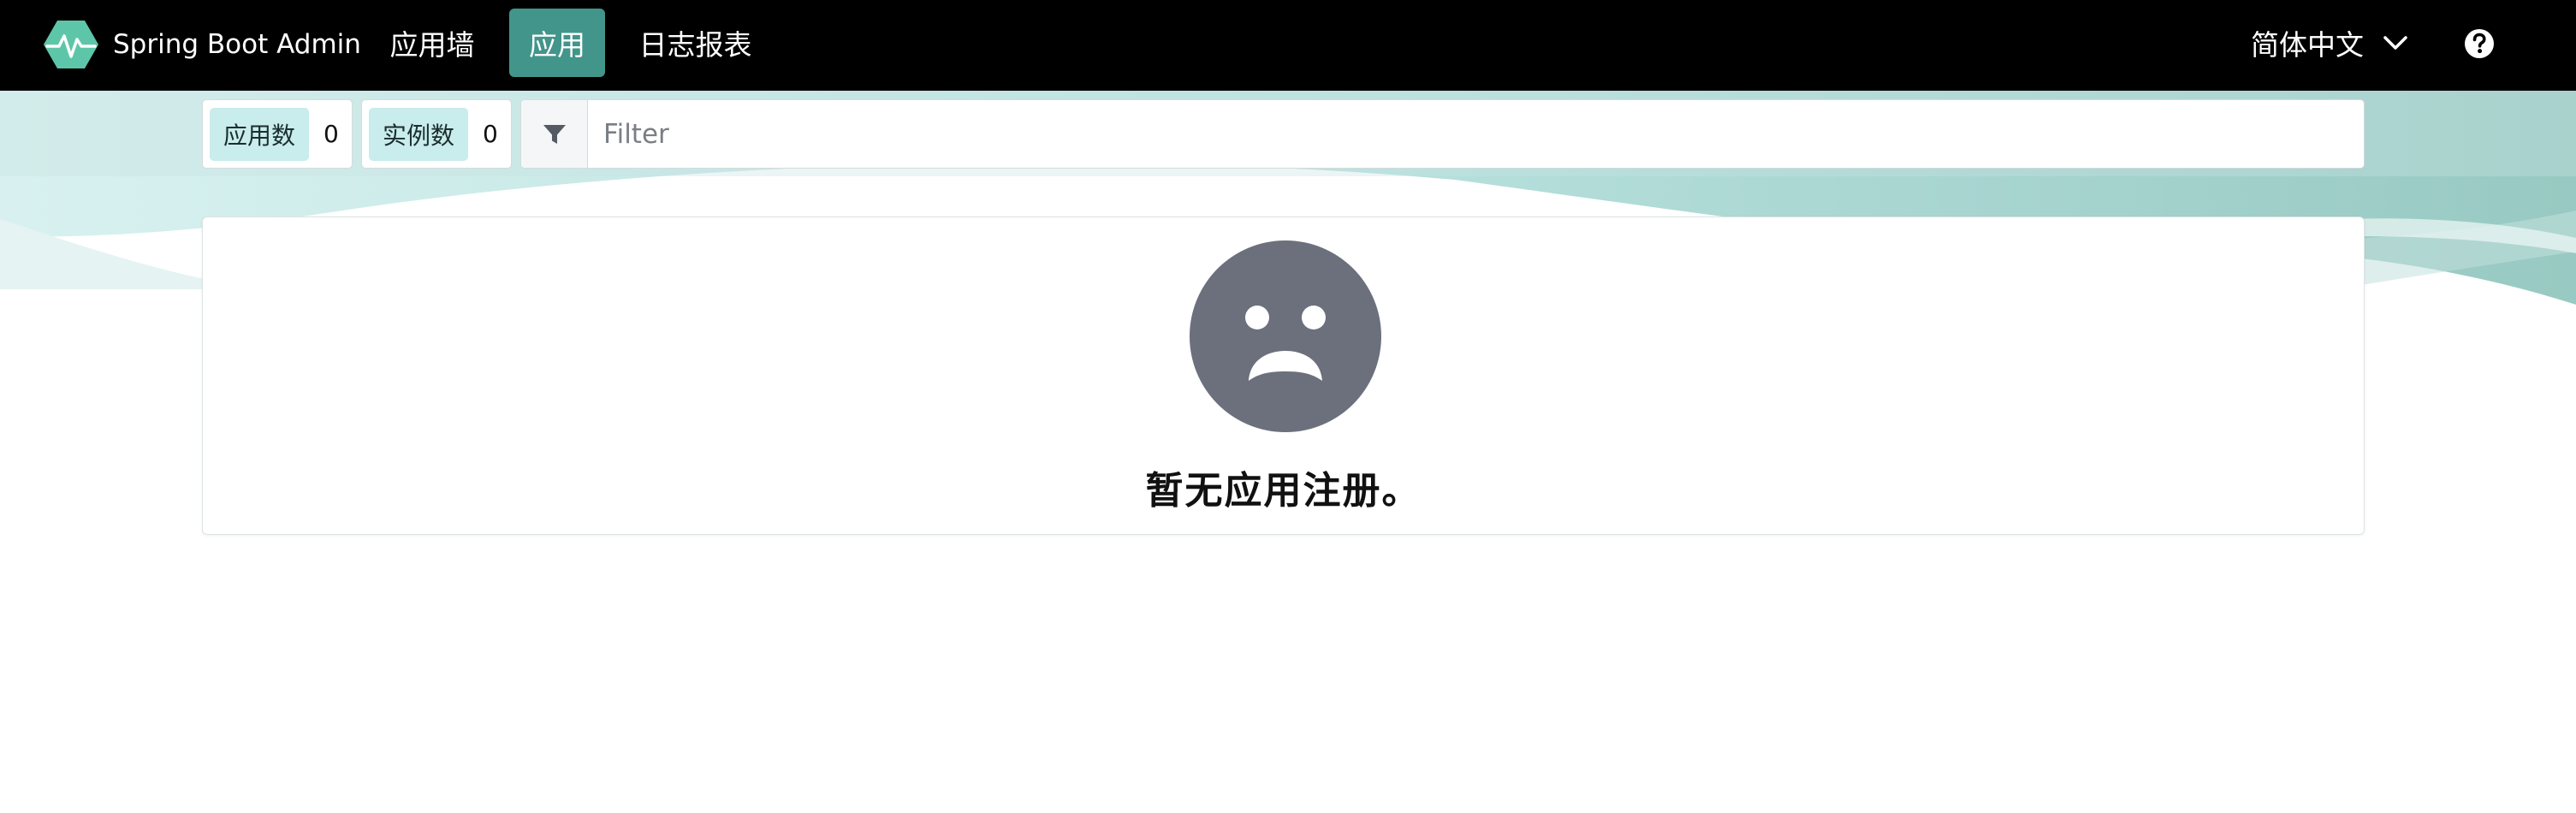 The image size is (2576, 813). What do you see at coordinates (260, 134) in the screenshot?
I see `applications-count-label: 应用数` at bounding box center [260, 134].